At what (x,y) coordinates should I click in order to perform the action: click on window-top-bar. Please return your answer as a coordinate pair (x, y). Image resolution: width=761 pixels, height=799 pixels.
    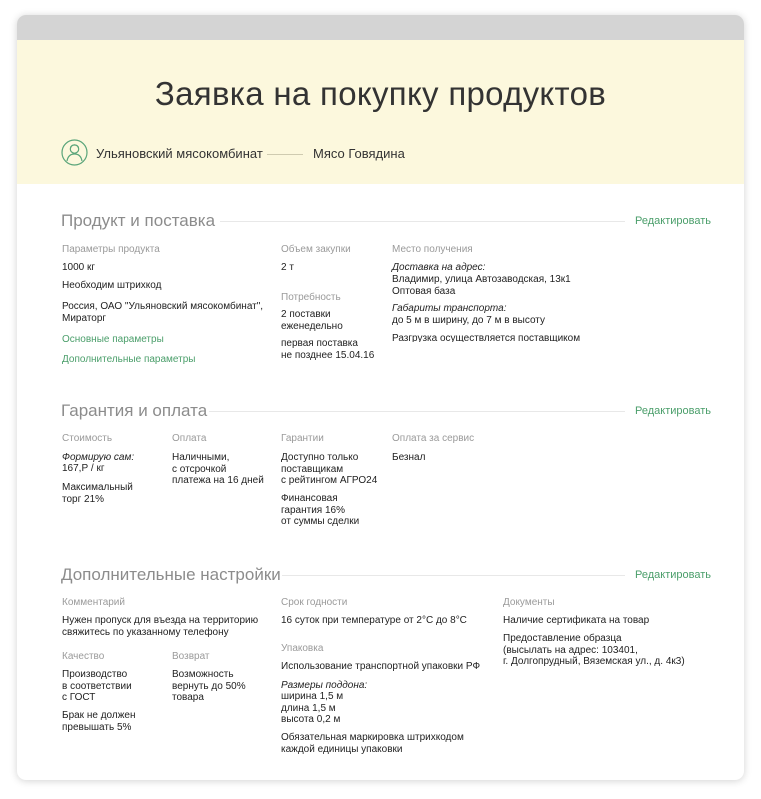
    Looking at the image, I should click on (380, 27).